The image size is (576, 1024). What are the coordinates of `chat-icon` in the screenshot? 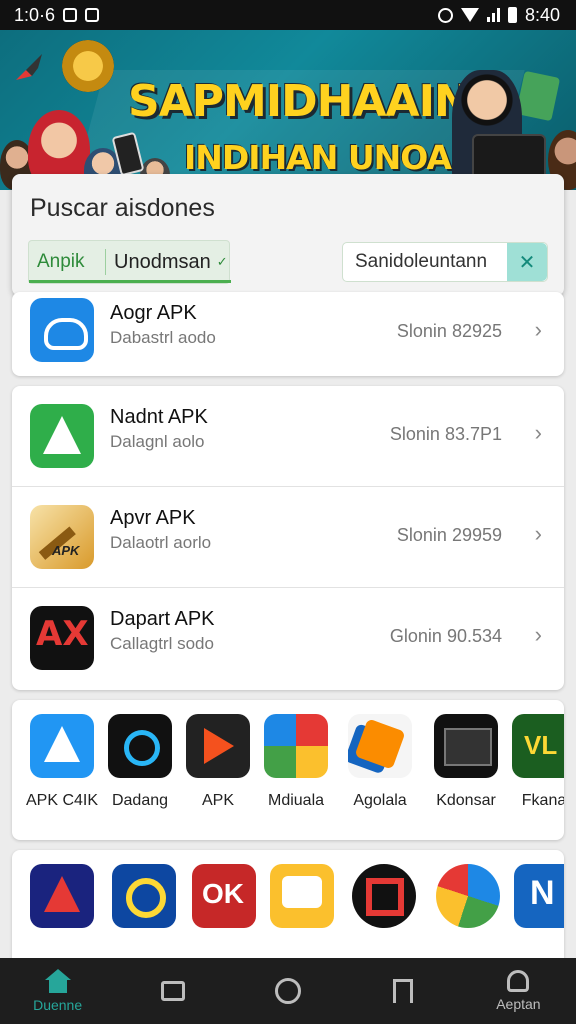 It's located at (172, 991).